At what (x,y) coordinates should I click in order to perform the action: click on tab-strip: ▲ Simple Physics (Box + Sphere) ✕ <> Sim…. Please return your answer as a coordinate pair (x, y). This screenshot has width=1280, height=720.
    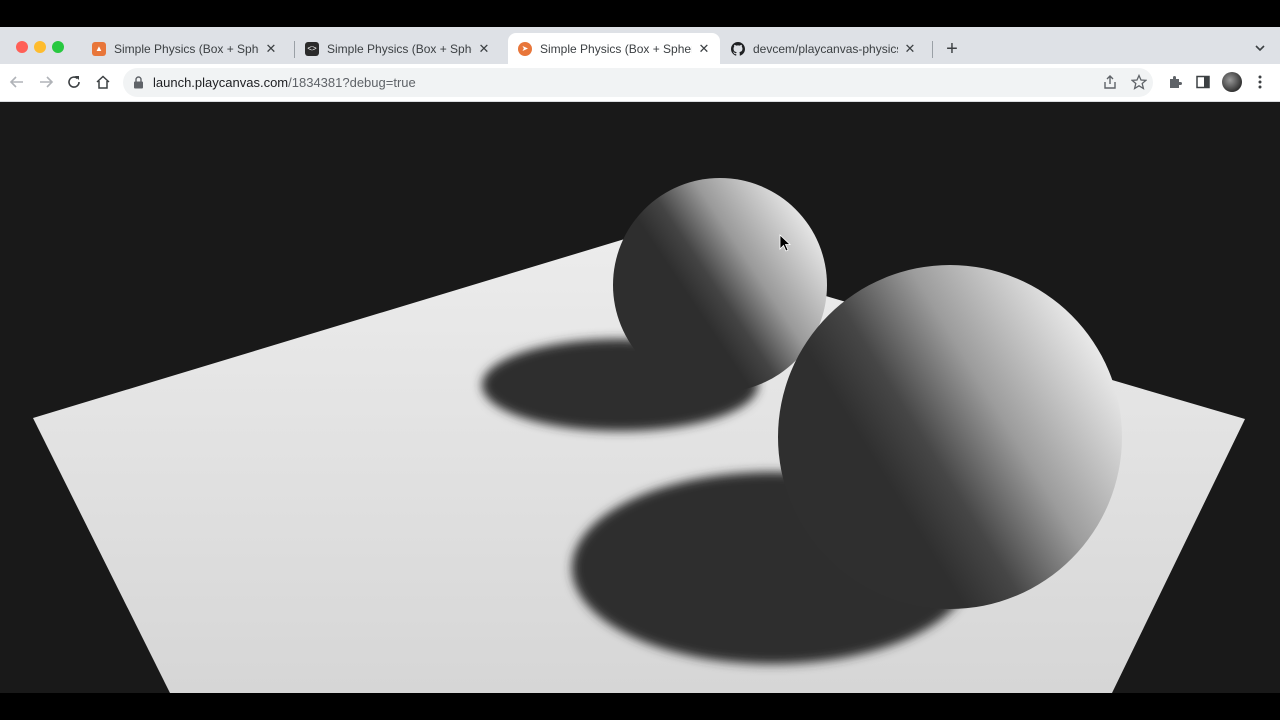
    Looking at the image, I should click on (640, 45).